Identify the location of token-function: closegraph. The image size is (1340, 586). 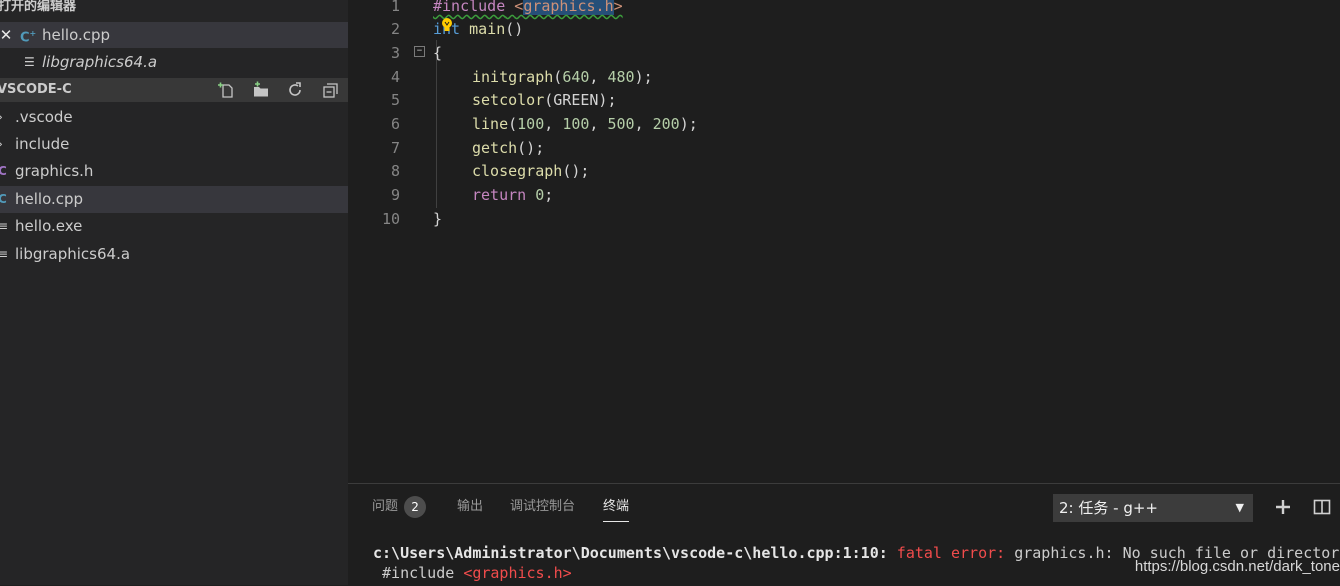
(517, 171).